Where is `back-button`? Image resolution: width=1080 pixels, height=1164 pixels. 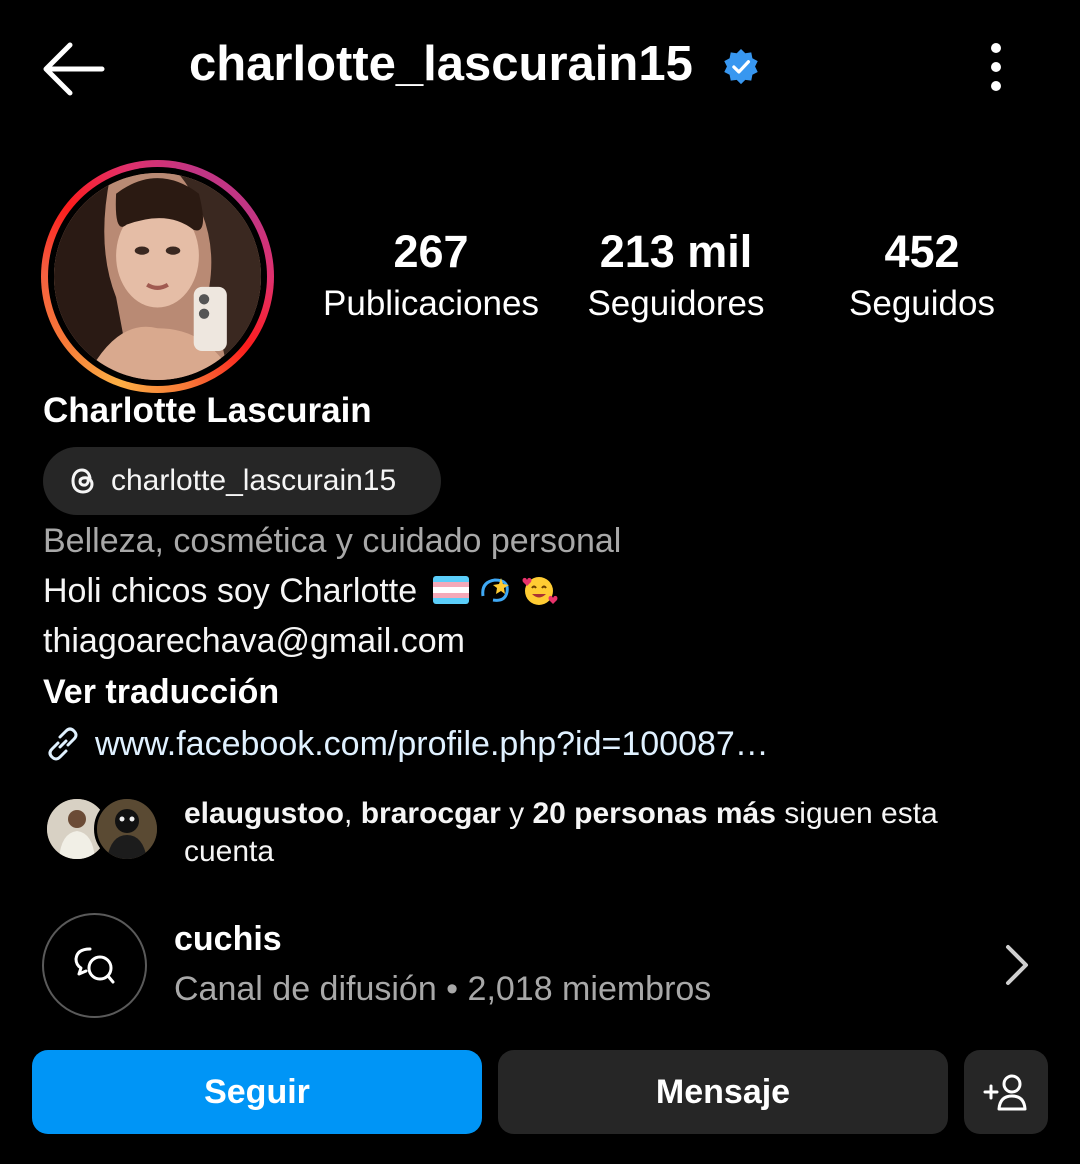
back-button is located at coordinates (73, 69).